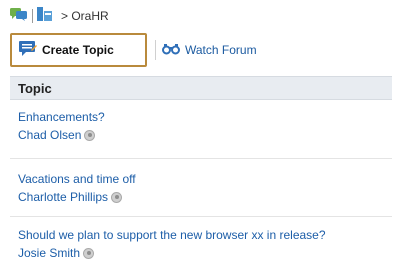 This screenshot has width=396, height=264. Describe the element at coordinates (155, 50) in the screenshot. I see `toolbar-separator` at that location.